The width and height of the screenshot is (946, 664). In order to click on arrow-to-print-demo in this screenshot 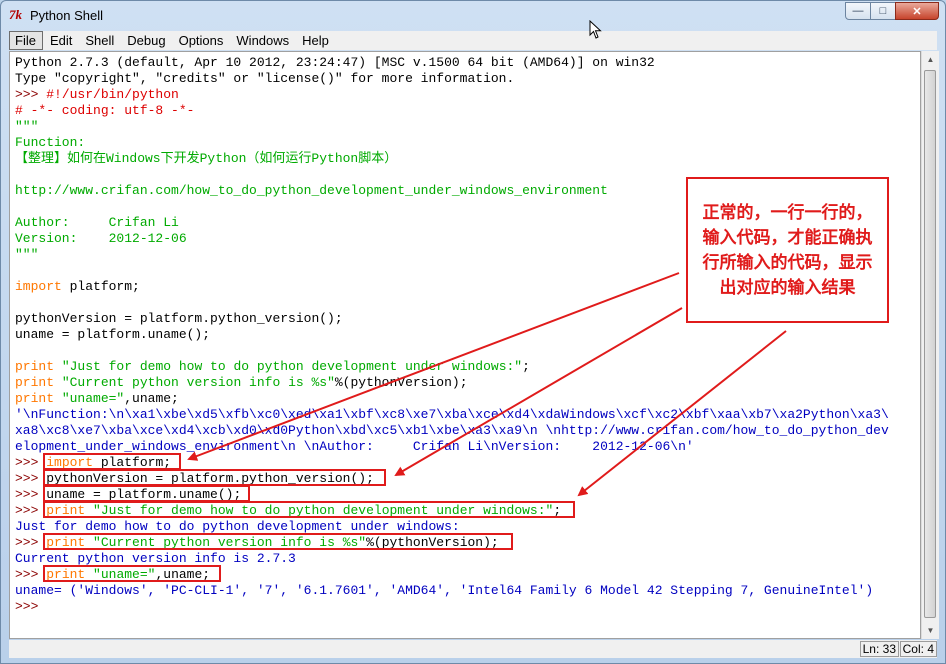, I will do `click(682, 413)`.